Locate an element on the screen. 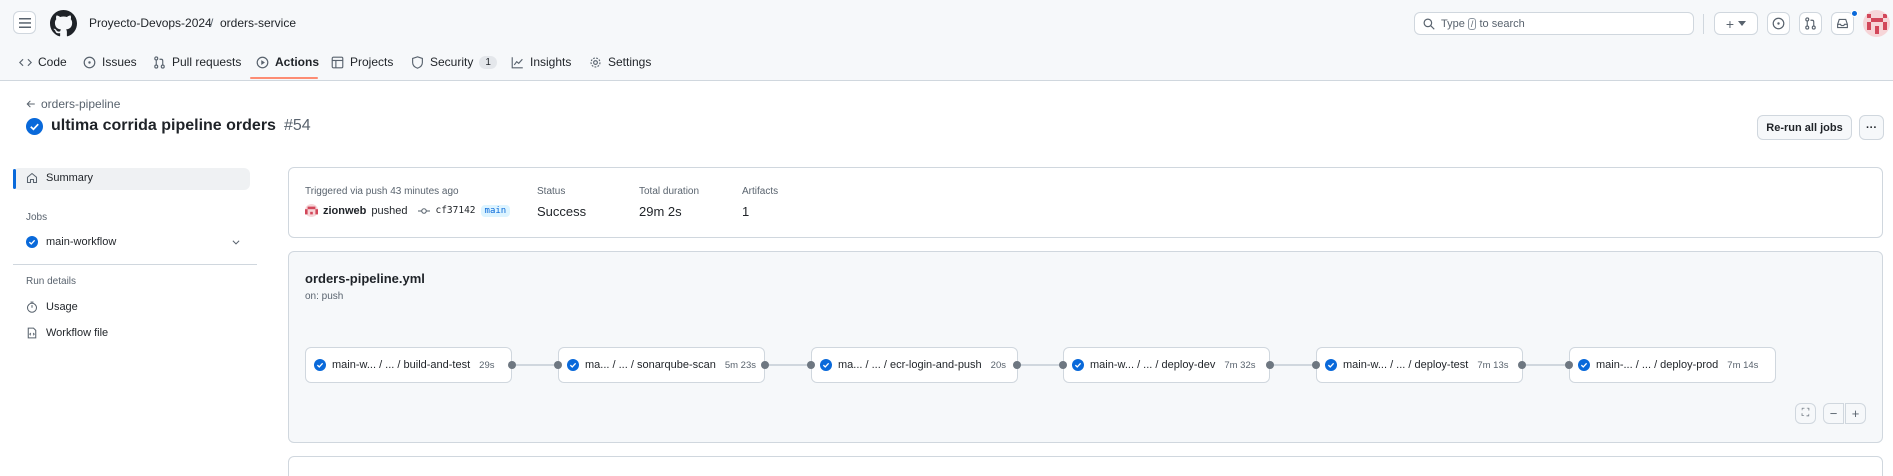 Image resolution: width=1893 pixels, height=476 pixels. tab-security: Security 1 is located at coordinates (454, 62).